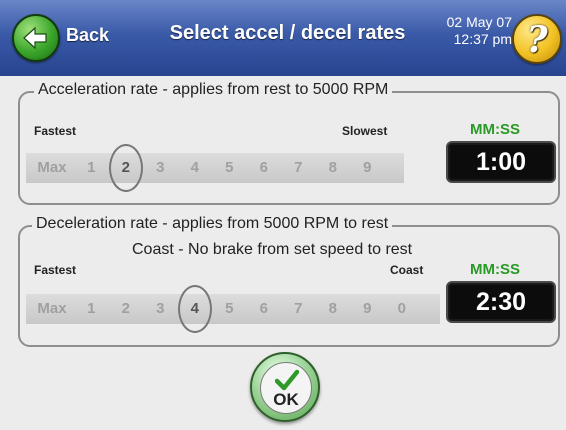 The height and width of the screenshot is (430, 566). What do you see at coordinates (286, 400) in the screenshot?
I see `ok-label: OK` at bounding box center [286, 400].